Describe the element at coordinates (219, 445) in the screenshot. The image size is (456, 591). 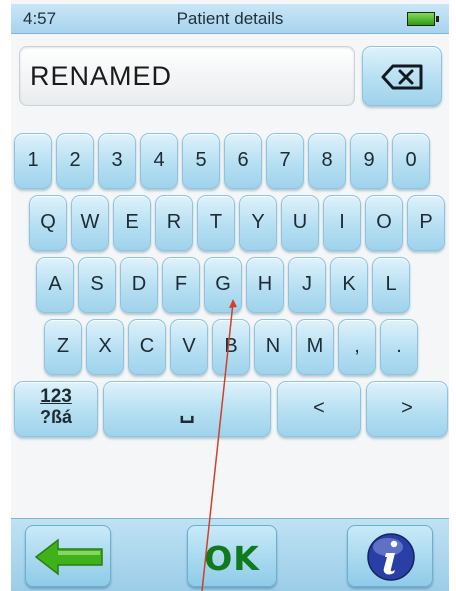
I see `annotation-pointer-line` at that location.